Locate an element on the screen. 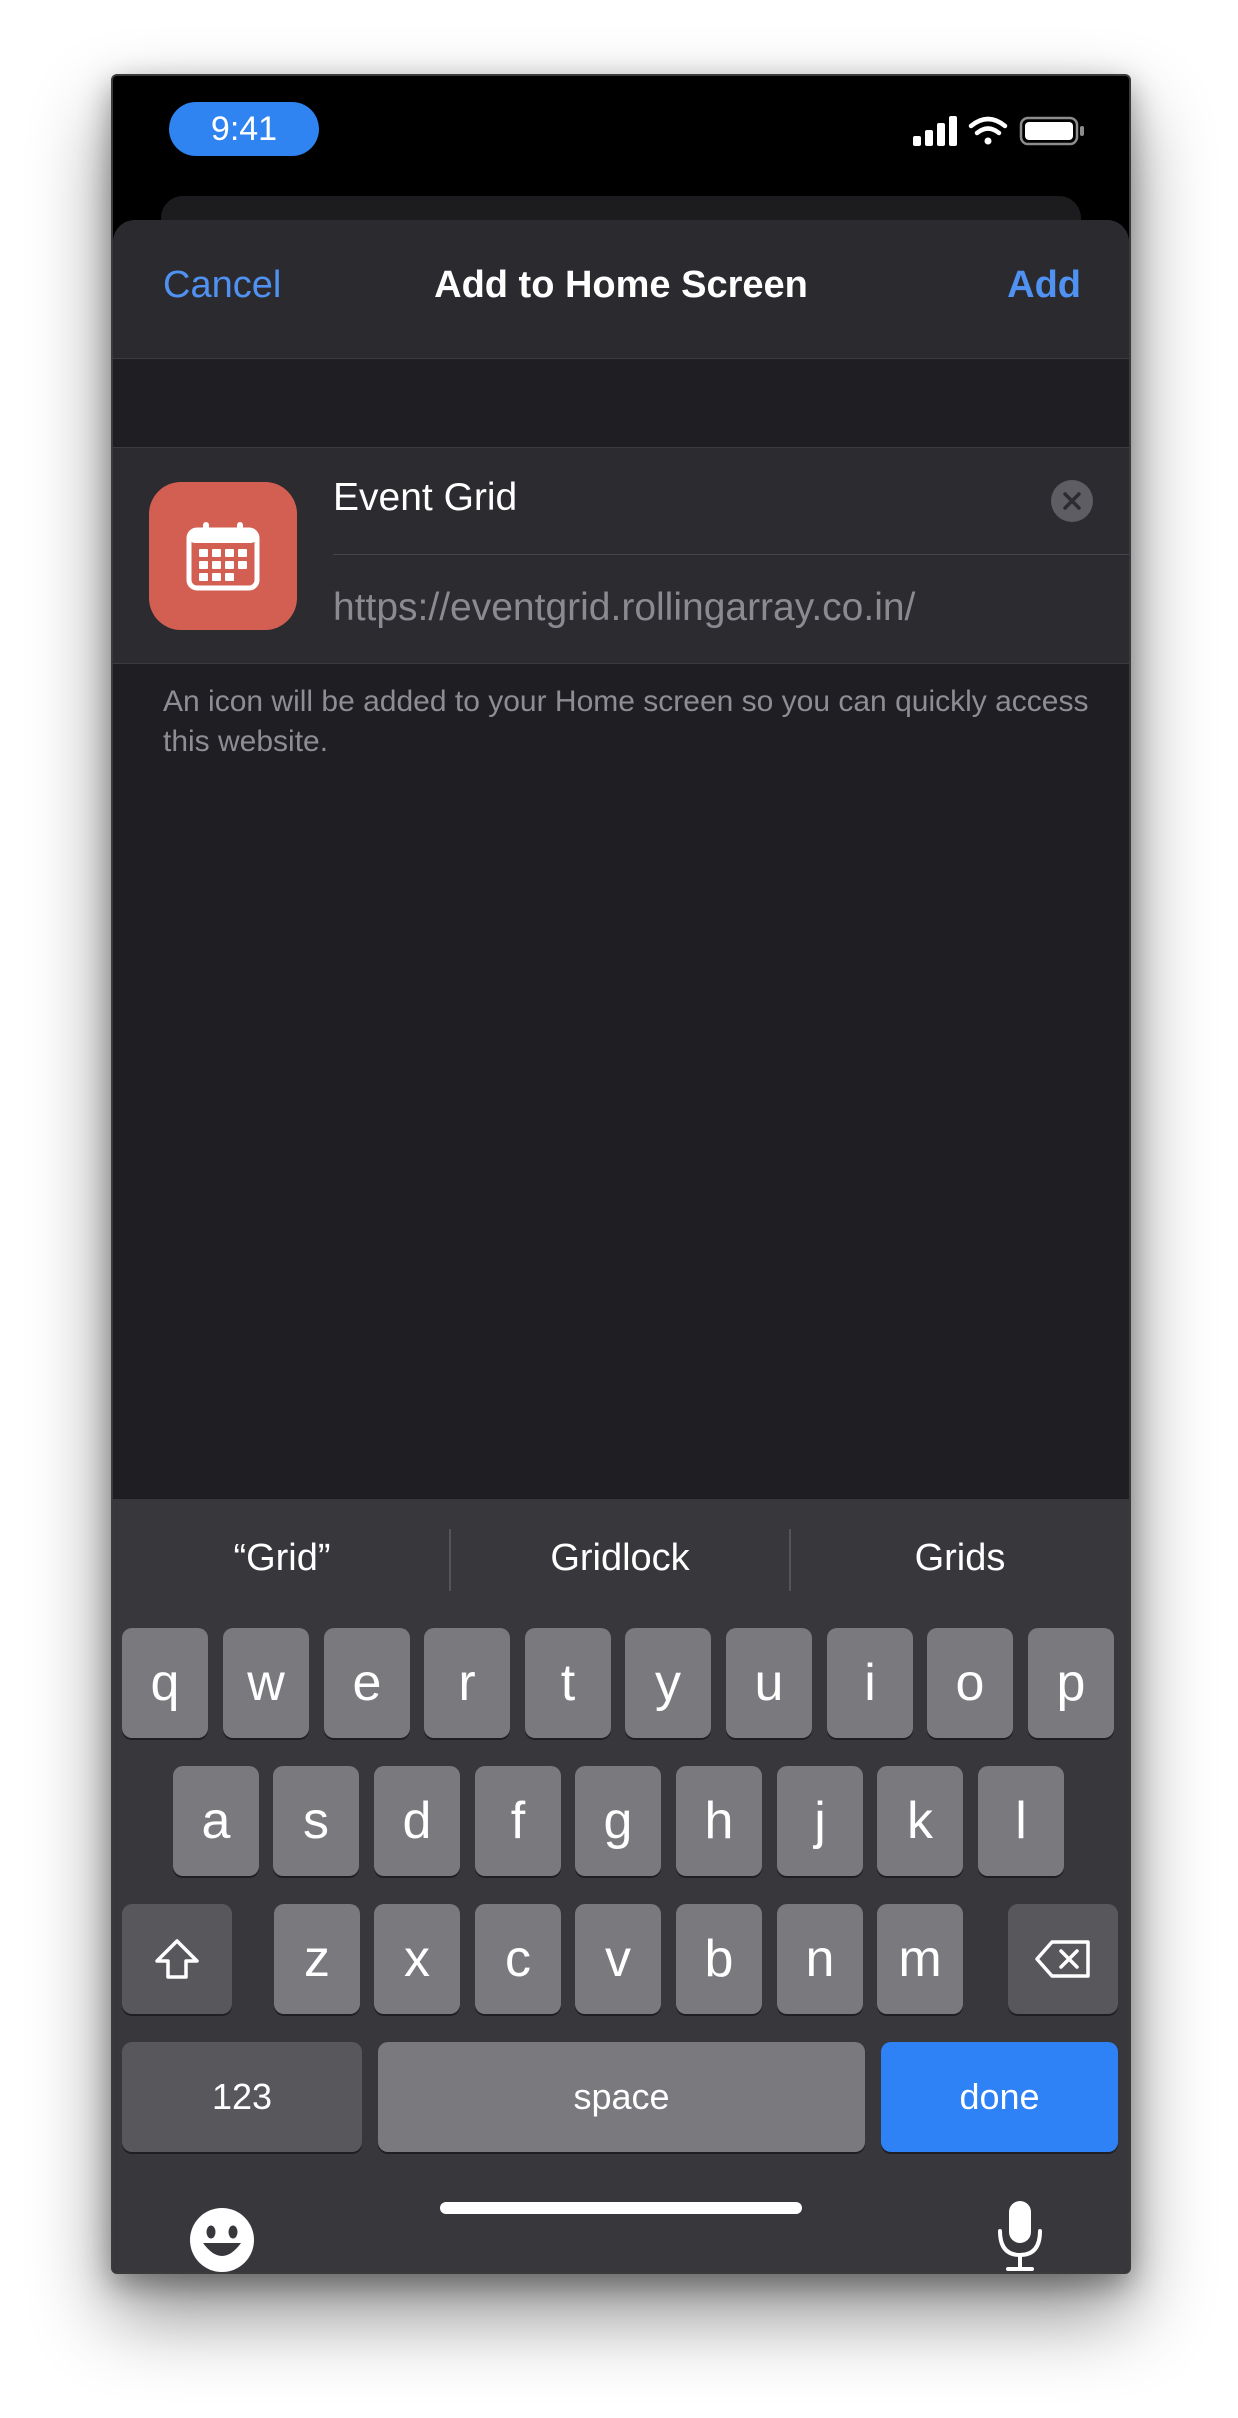 This screenshot has height=2418, width=1238. key-o: o is located at coordinates (970, 1683).